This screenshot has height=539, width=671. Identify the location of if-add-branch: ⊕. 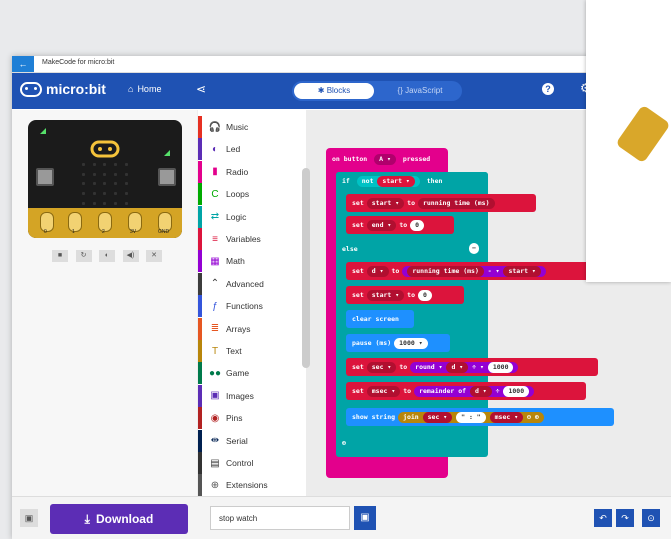
(351, 443).